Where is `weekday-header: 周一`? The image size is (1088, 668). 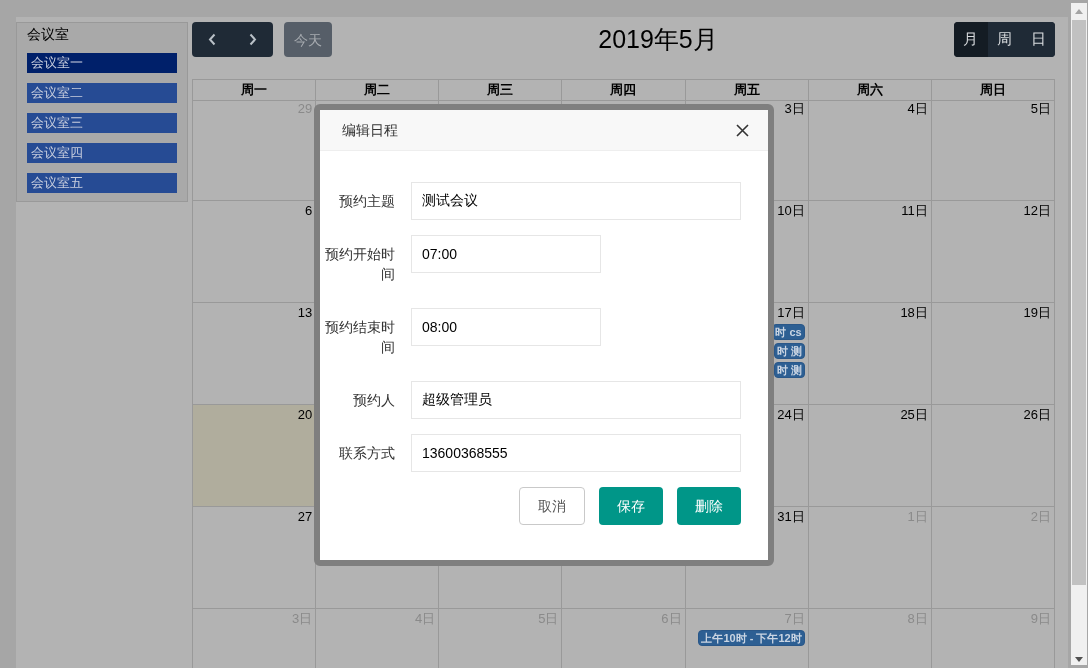
weekday-header: 周一 is located at coordinates (254, 90).